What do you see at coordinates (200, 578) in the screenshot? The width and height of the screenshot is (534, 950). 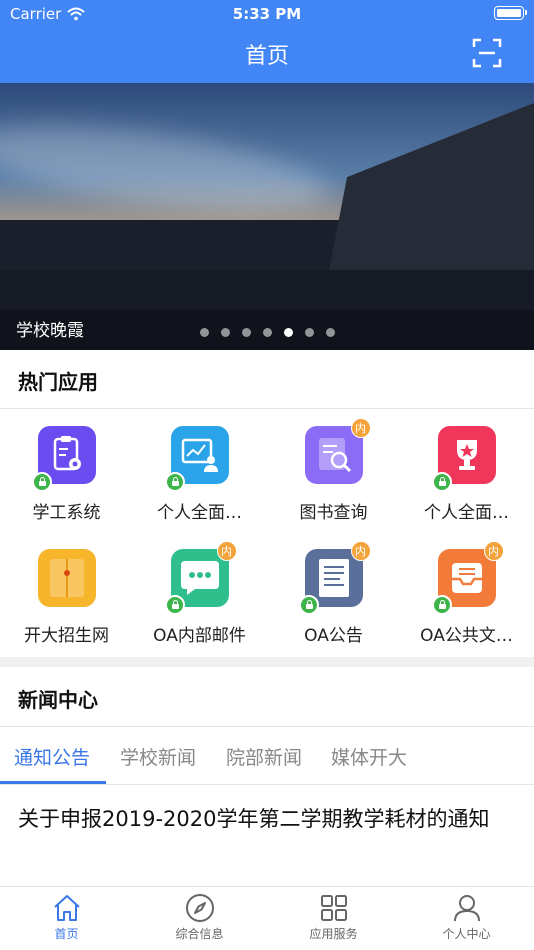 I see `chat-bubble-icon: 内` at bounding box center [200, 578].